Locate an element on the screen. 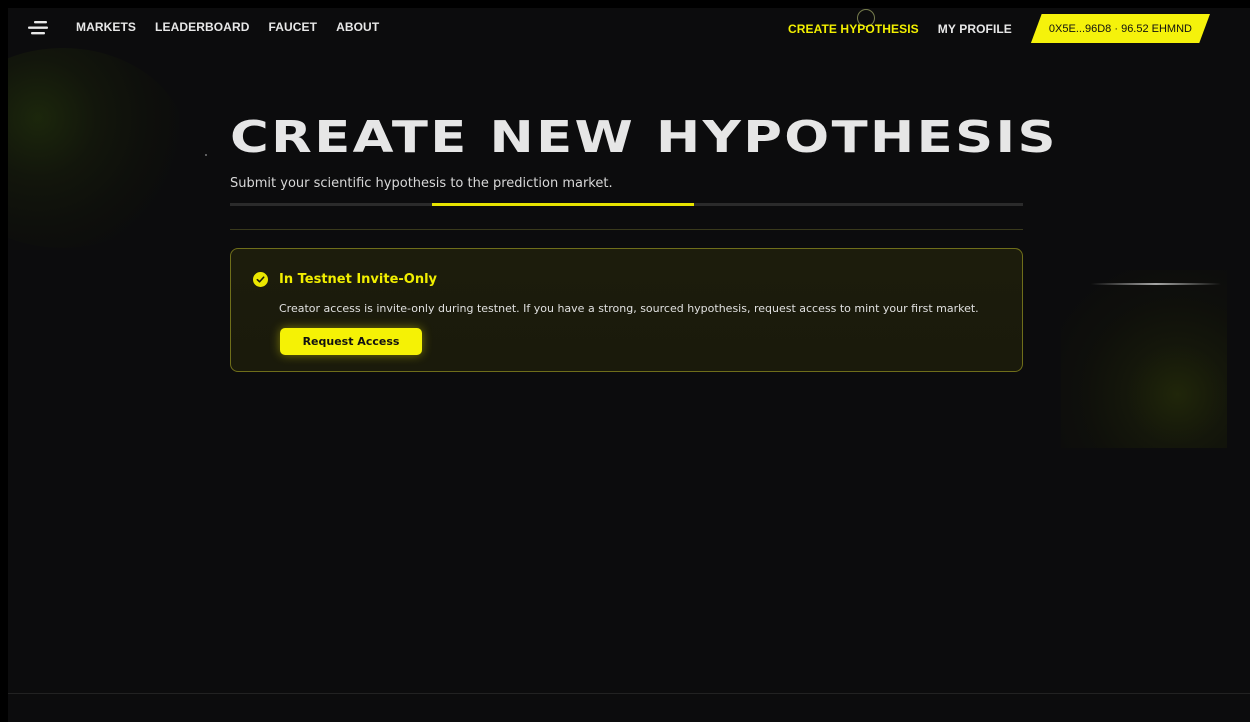  progress-fill is located at coordinates (563, 204).